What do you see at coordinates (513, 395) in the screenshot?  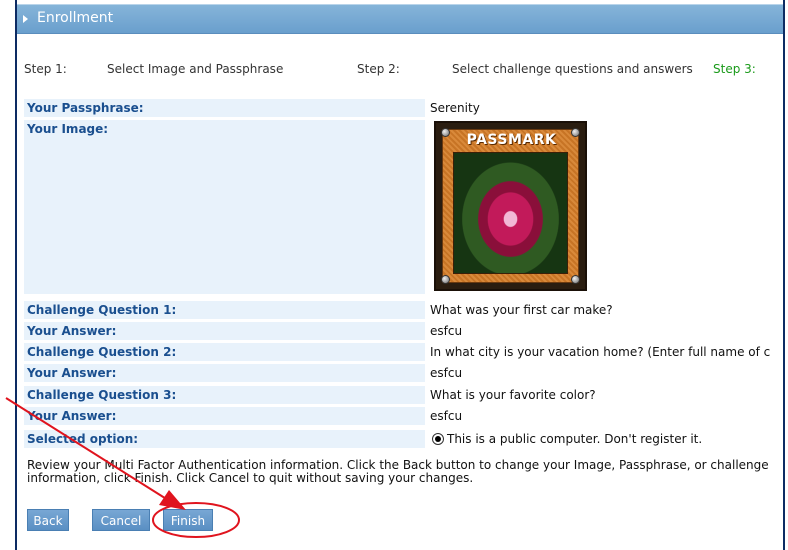 I see `challenge-question-3-value: What is your favorite color?` at bounding box center [513, 395].